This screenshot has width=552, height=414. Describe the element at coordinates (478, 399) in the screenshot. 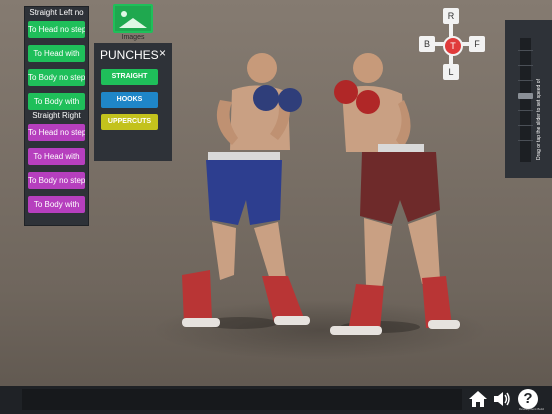

I see `home-icon` at that location.